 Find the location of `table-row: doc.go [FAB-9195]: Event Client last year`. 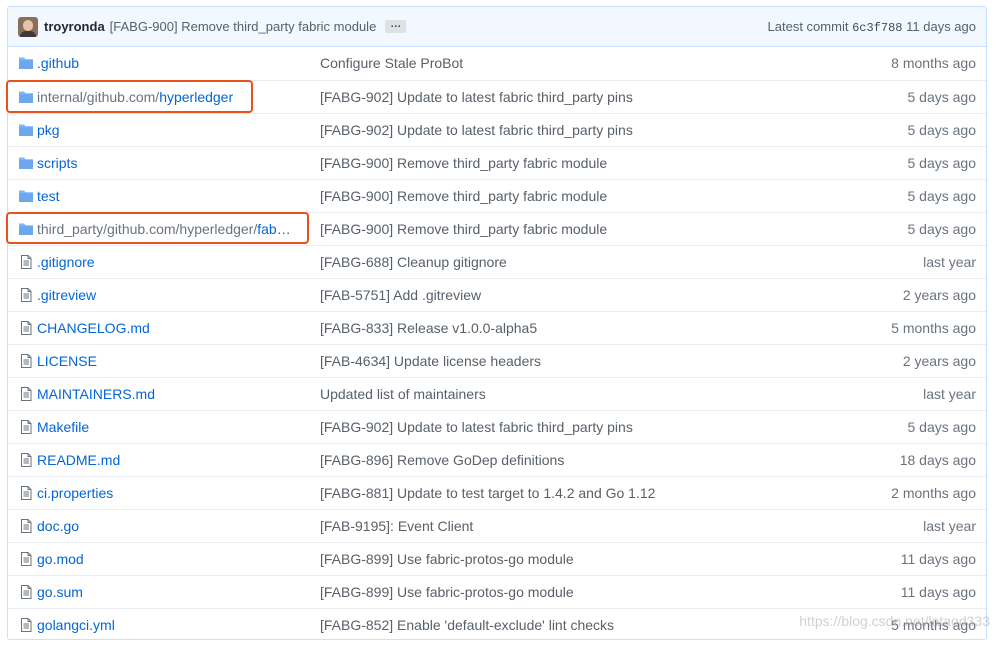

table-row: doc.go [FAB-9195]: Event Client last year is located at coordinates (497, 525).